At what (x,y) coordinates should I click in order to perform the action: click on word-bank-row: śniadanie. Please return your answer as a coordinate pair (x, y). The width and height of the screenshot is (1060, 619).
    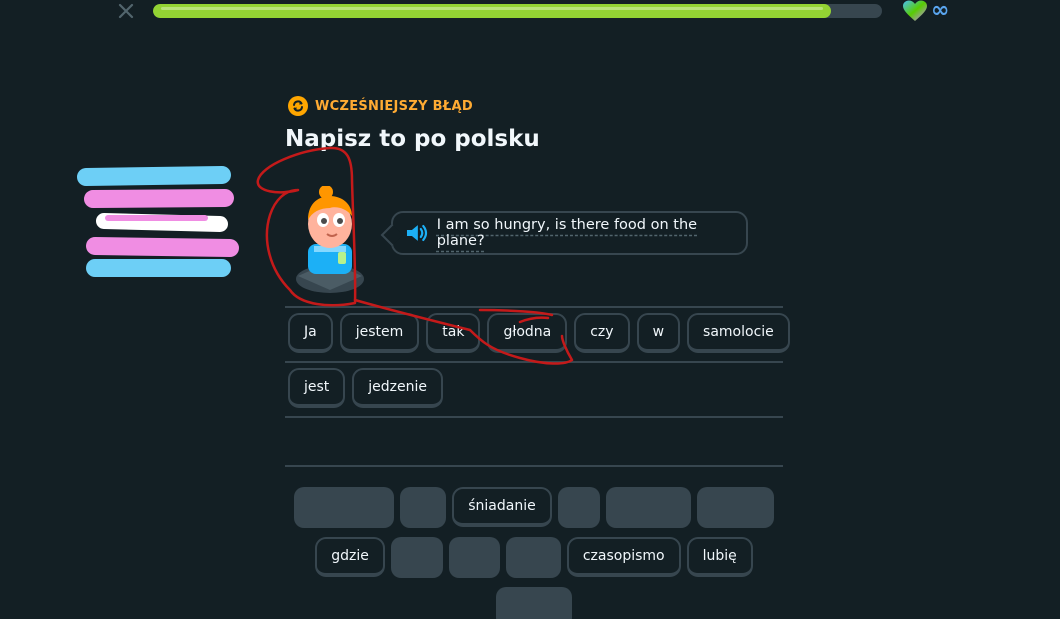
    Looking at the image, I should click on (534, 507).